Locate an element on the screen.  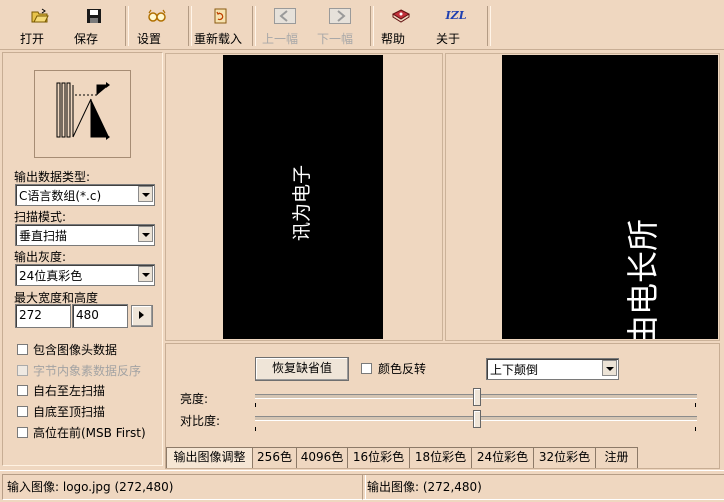
invert-color-label: 颜色反转 is located at coordinates (402, 369).